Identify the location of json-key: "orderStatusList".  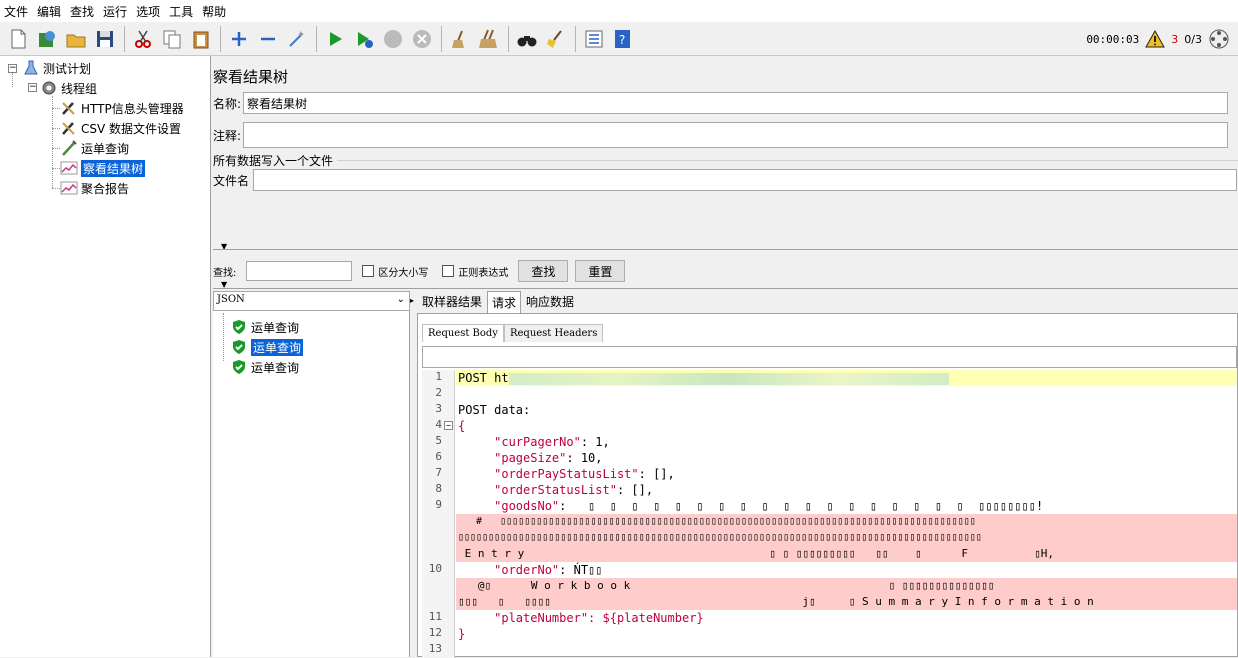
(555, 490).